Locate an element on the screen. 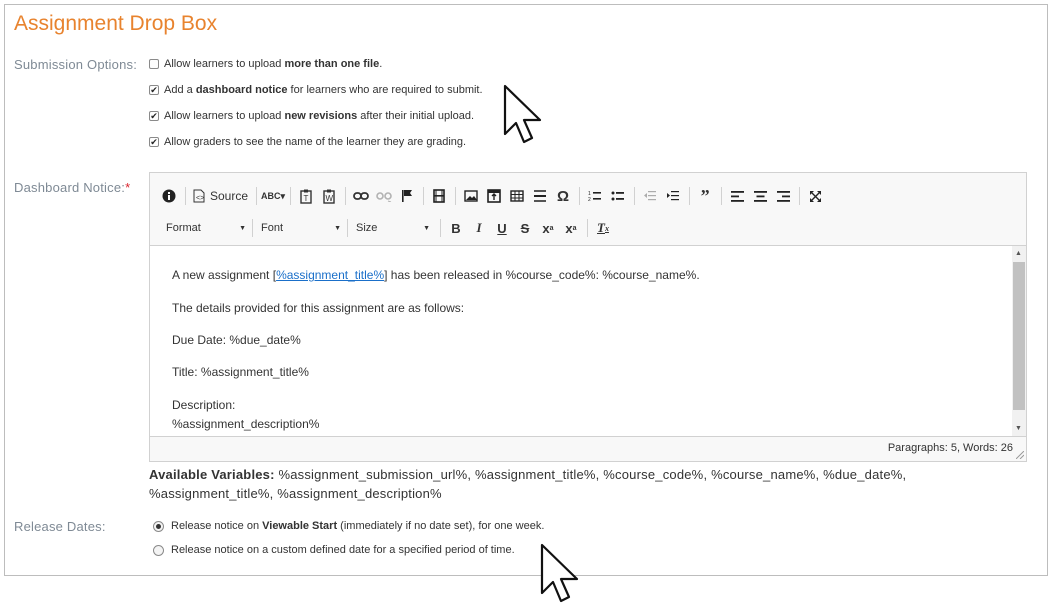 This screenshot has width=1052, height=614. assignment-title-link: %assignment_title% is located at coordinates (330, 275).